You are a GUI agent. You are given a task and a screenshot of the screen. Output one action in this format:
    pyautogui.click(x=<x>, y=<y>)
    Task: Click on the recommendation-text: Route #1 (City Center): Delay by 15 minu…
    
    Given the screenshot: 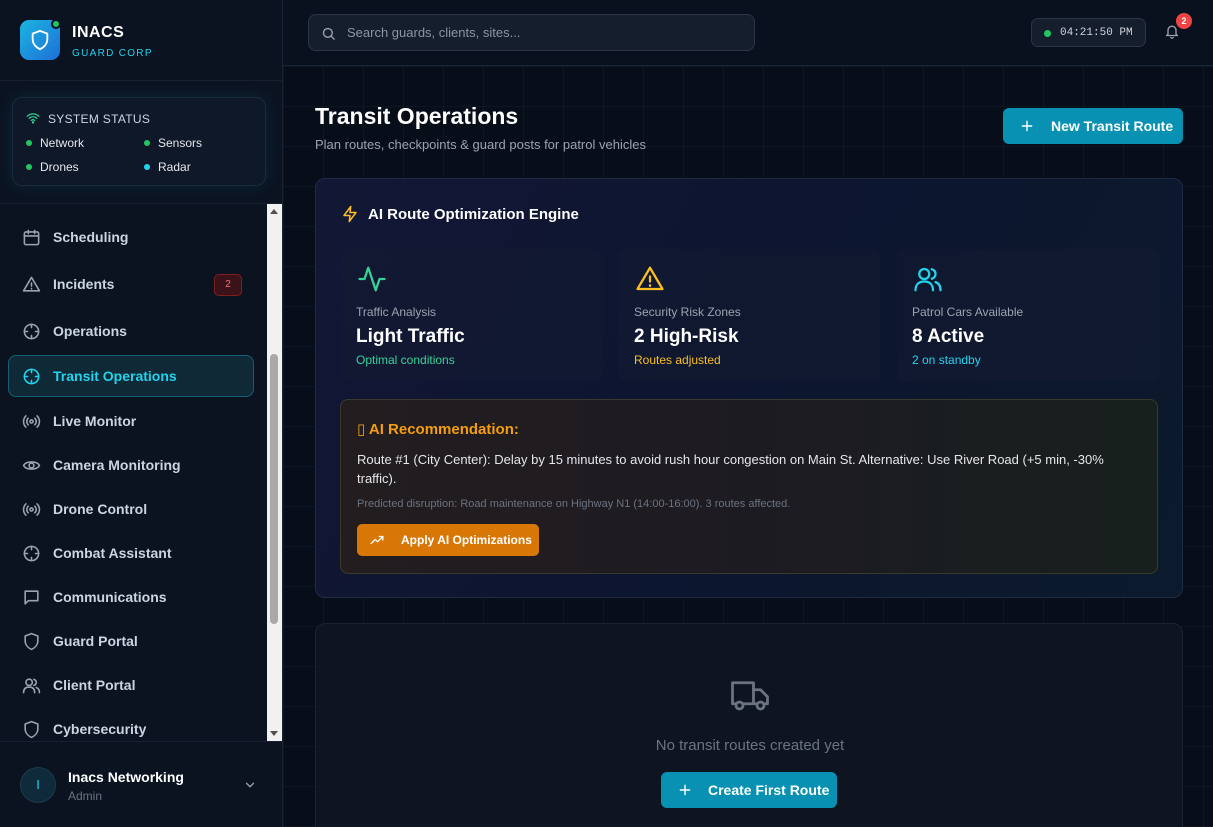 What is the action you would take?
    pyautogui.click(x=730, y=469)
    